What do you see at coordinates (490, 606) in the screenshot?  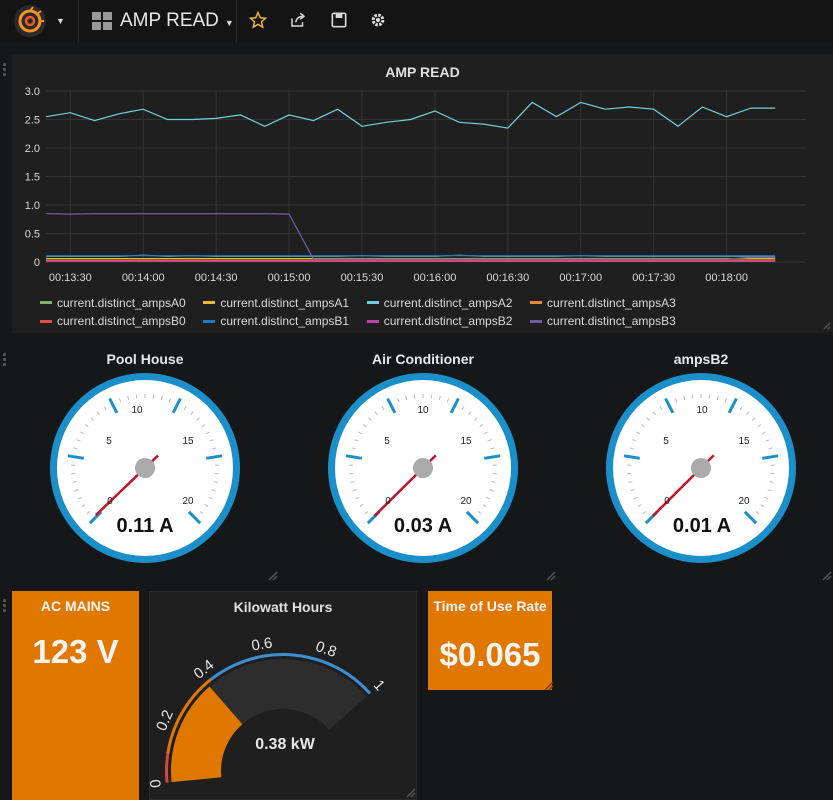 I see `time-of-use-label: Time of Use Rate` at bounding box center [490, 606].